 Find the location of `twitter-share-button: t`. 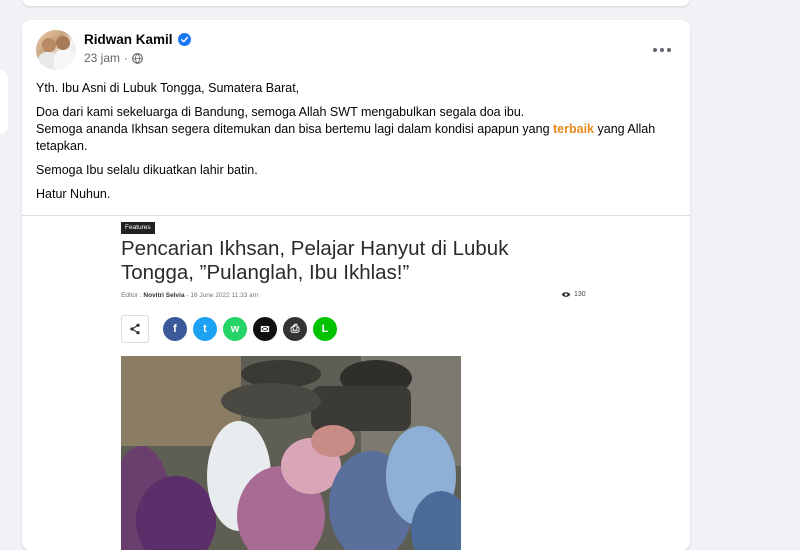

twitter-share-button: t is located at coordinates (205, 329).